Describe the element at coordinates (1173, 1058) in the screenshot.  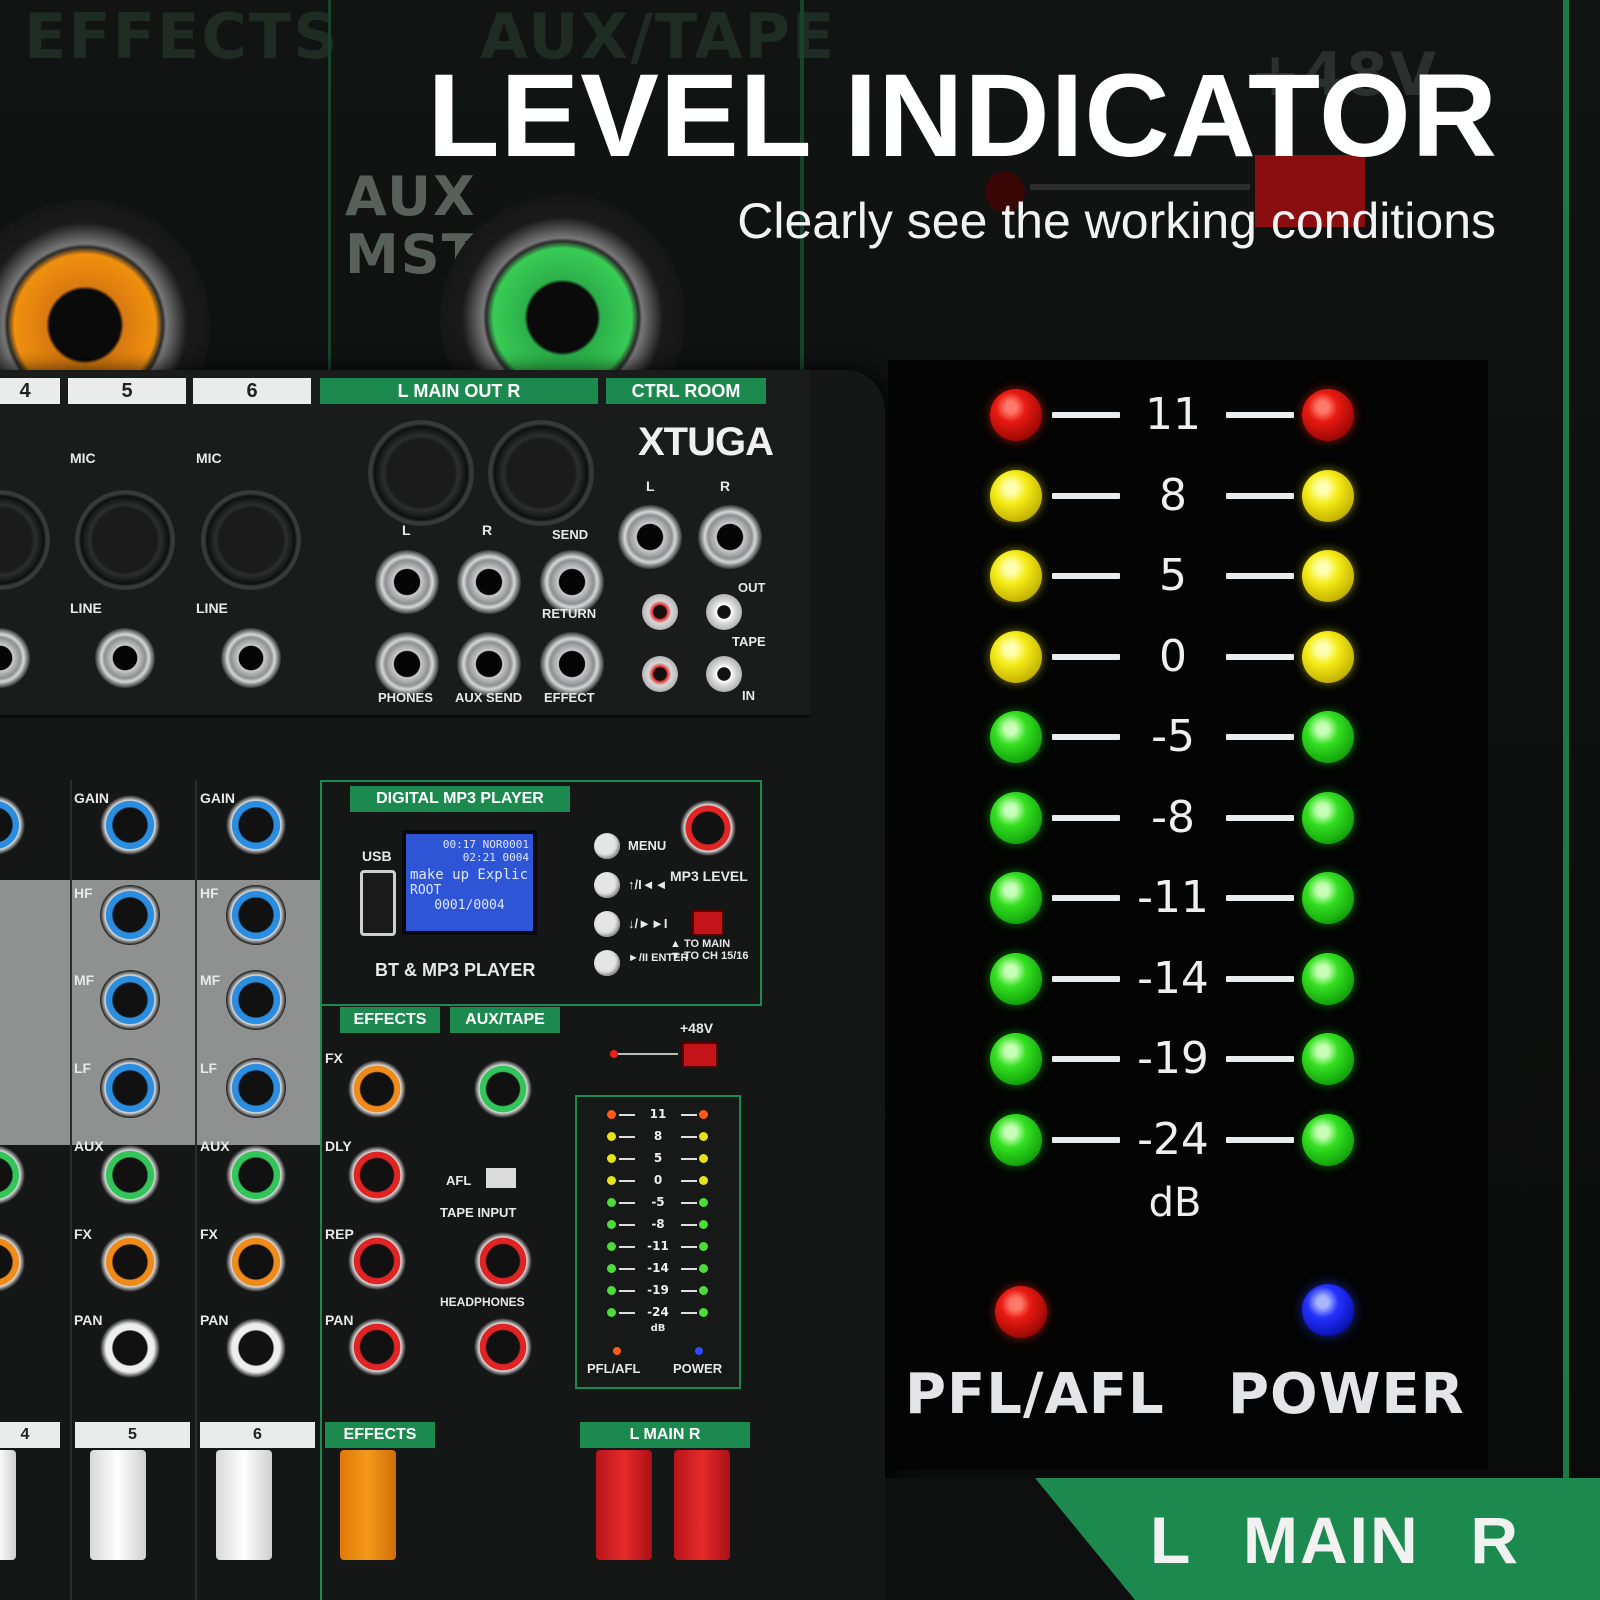
I see `meter-db-value: -19` at that location.